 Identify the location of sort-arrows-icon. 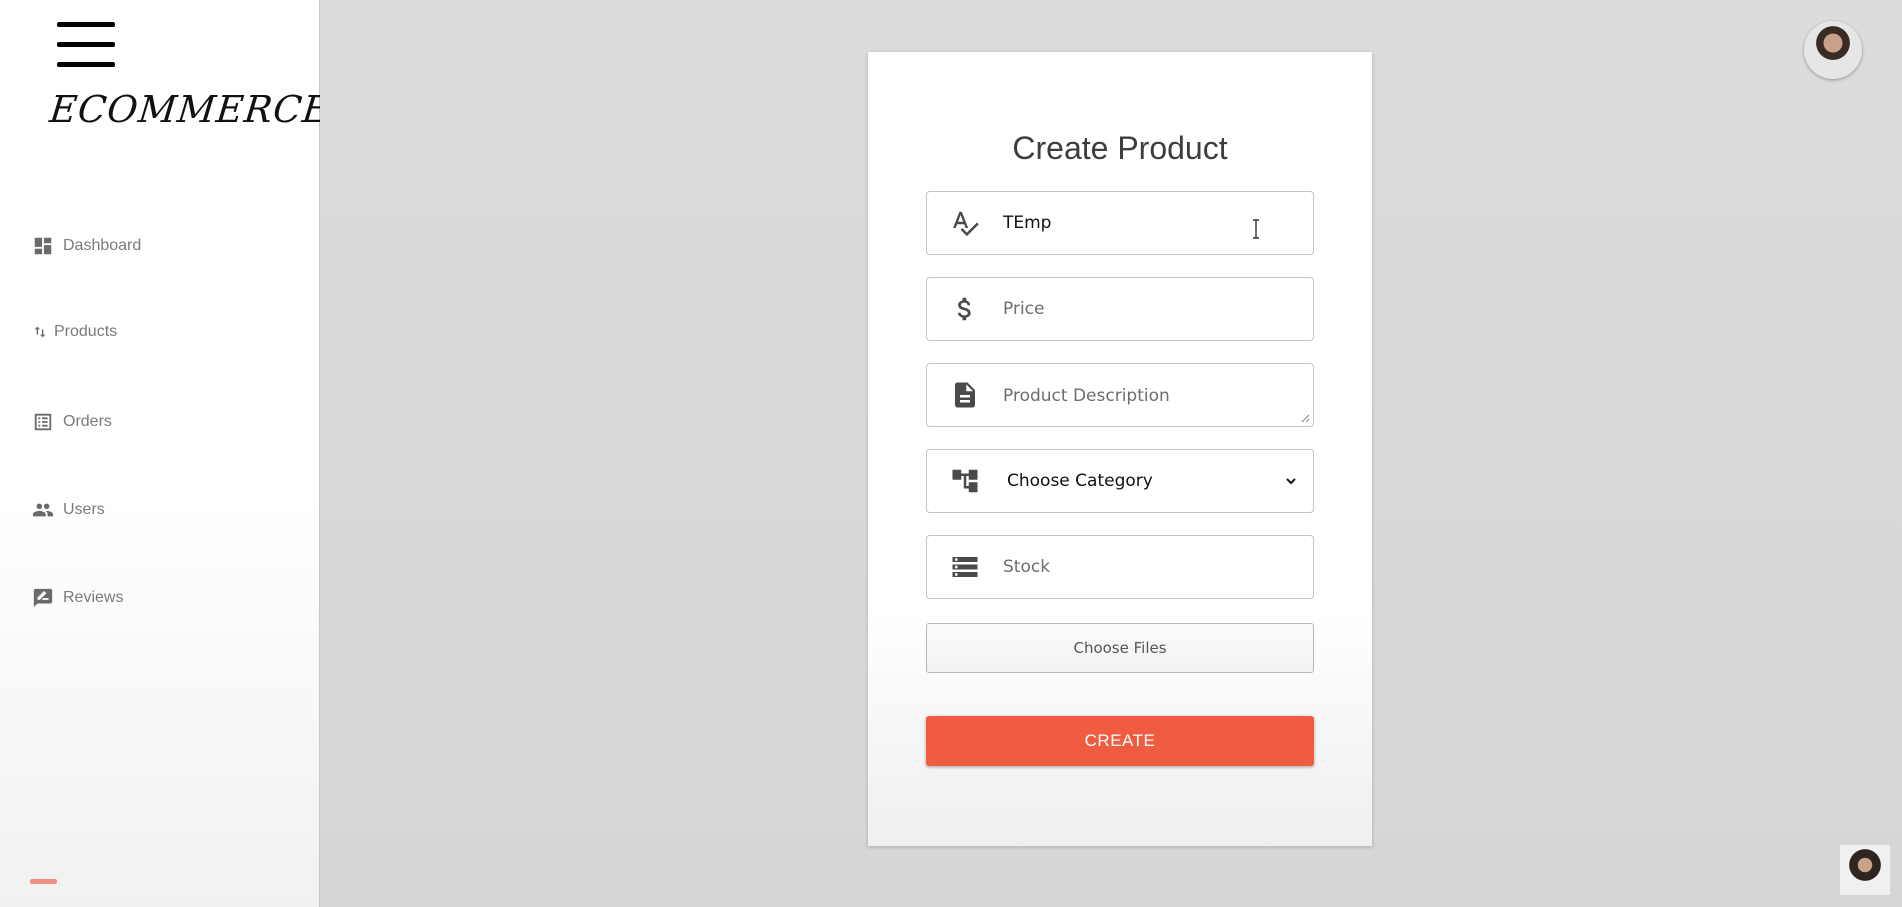
(40, 332).